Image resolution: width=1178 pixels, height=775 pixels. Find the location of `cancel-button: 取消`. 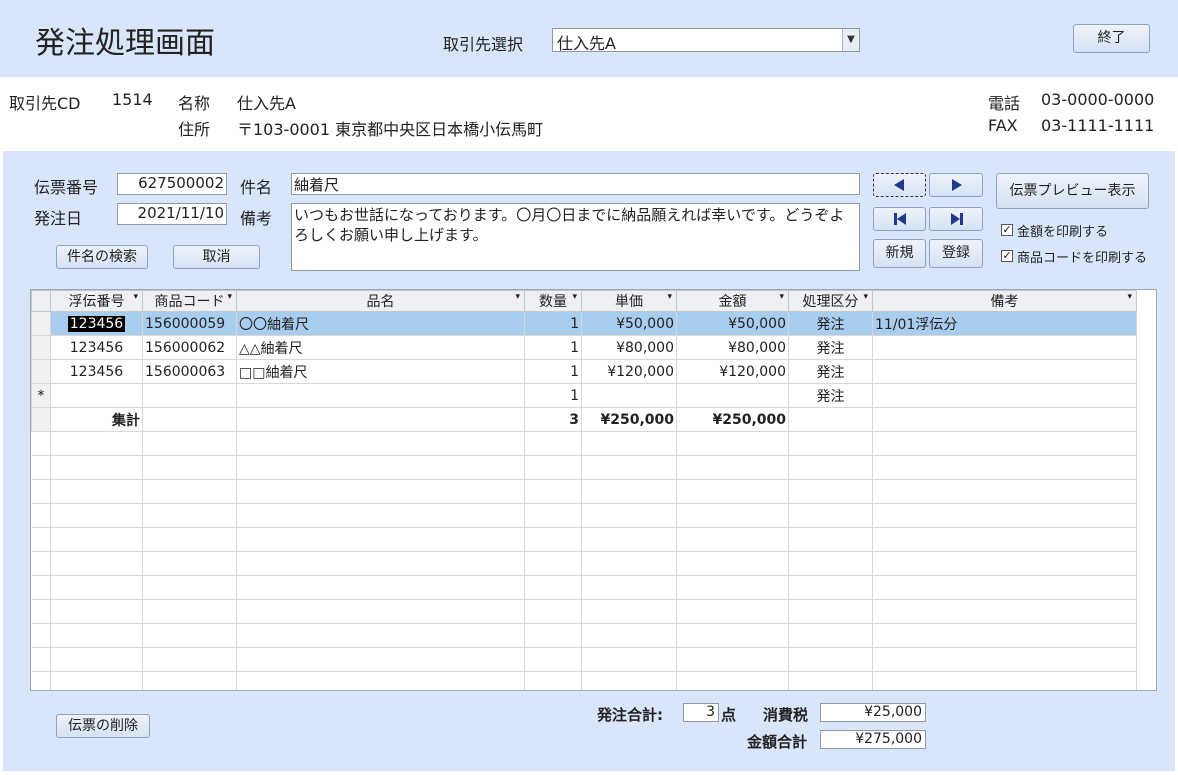

cancel-button: 取消 is located at coordinates (216, 257).